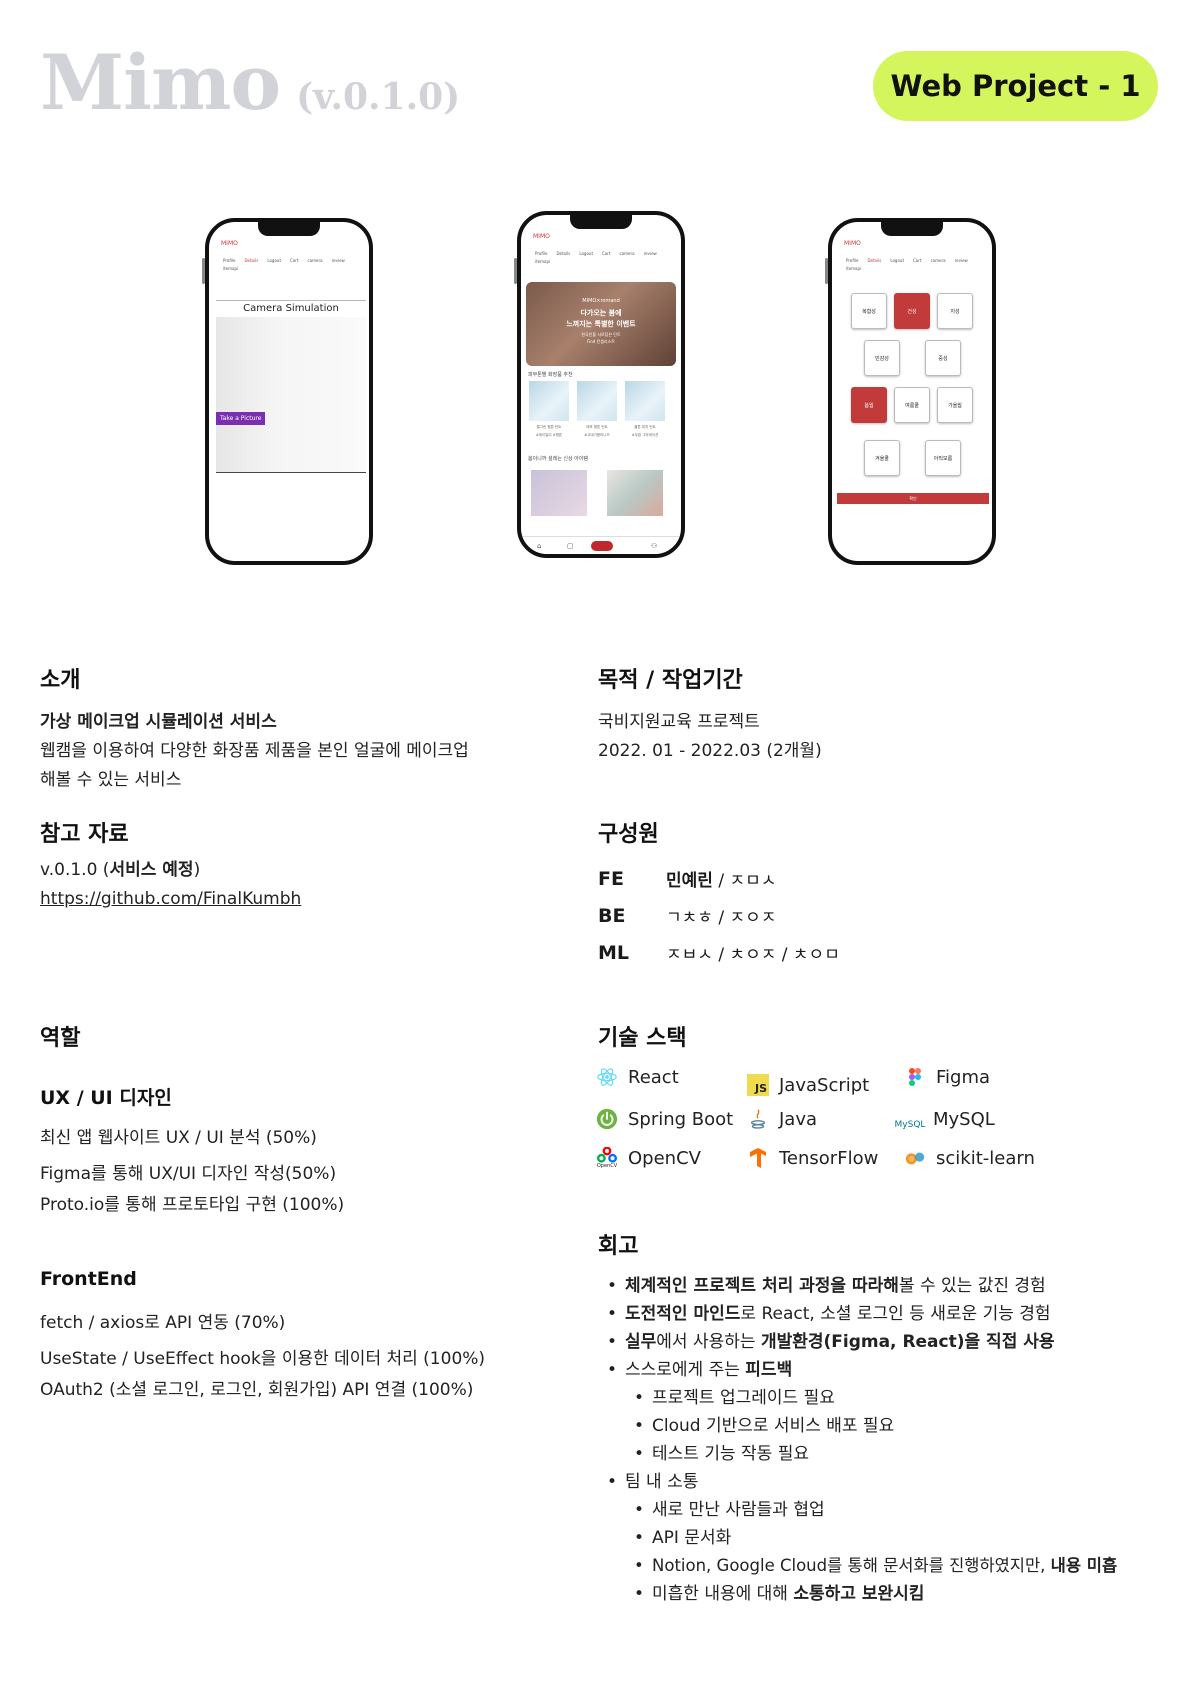 The image size is (1190, 1684). What do you see at coordinates (241, 418) in the screenshot?
I see `take-picture-button: Take a Picture` at bounding box center [241, 418].